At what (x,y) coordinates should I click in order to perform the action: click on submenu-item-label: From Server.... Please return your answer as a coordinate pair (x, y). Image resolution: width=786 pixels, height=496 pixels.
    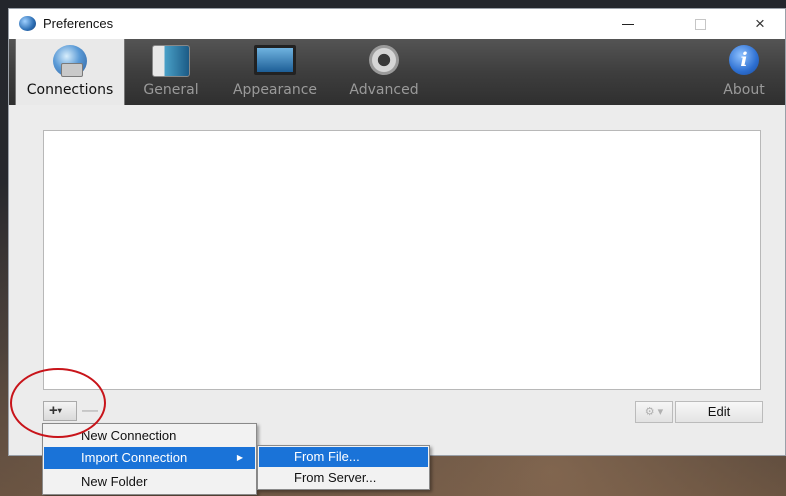
    Looking at the image, I should click on (335, 477).